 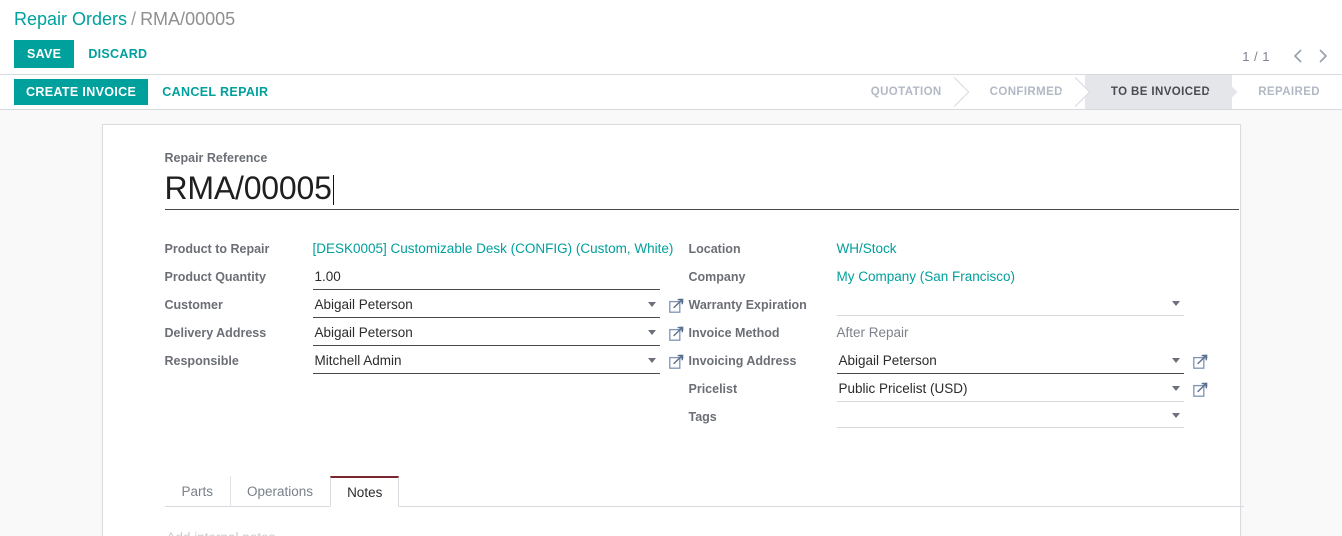 What do you see at coordinates (948, 250) in the screenshot?
I see `field-location: Location WH/Stock` at bounding box center [948, 250].